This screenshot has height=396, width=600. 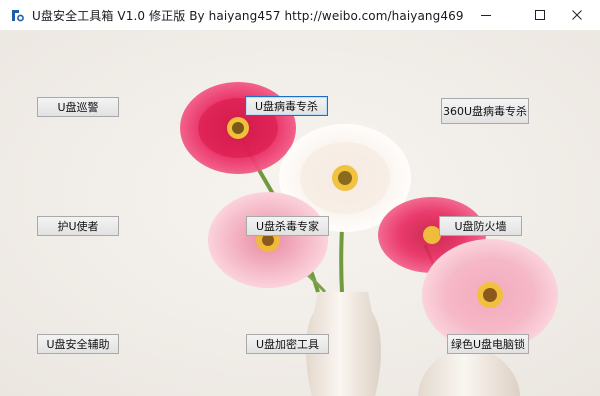 I want to click on u-firewall-button: U盘防火墙, so click(x=480, y=226).